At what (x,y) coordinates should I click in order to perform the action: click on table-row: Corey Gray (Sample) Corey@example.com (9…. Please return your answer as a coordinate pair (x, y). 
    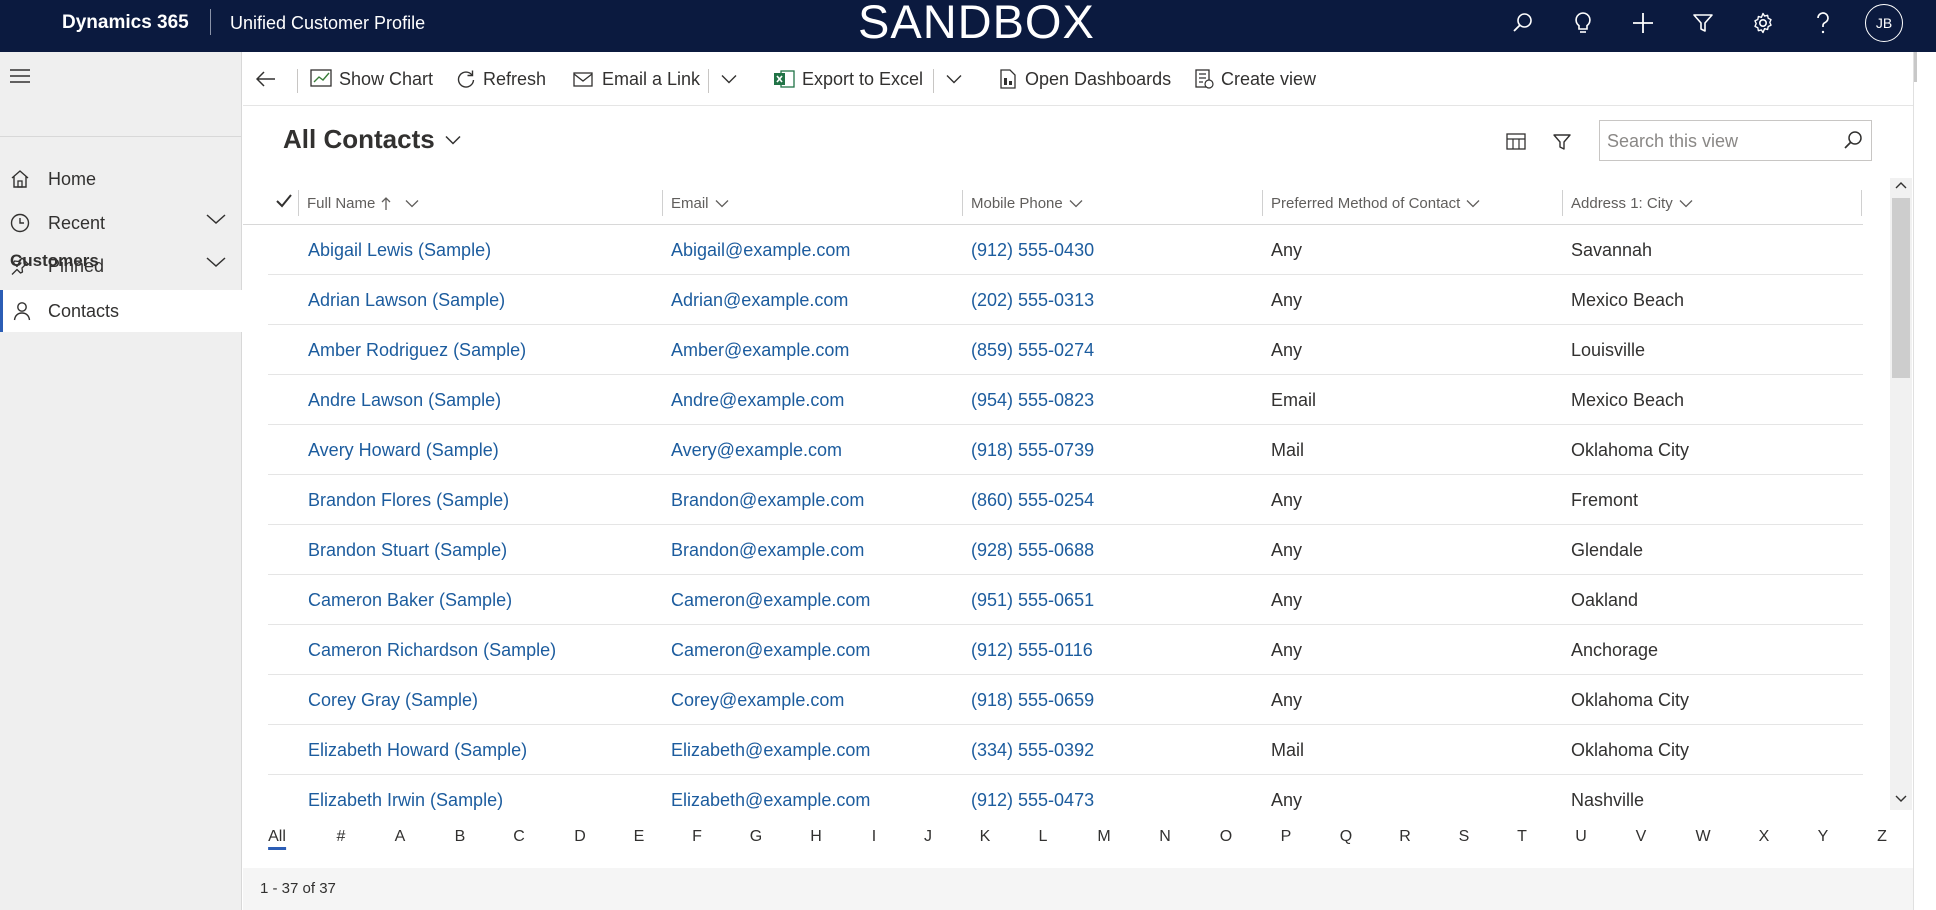
    Looking at the image, I should click on (1065, 700).